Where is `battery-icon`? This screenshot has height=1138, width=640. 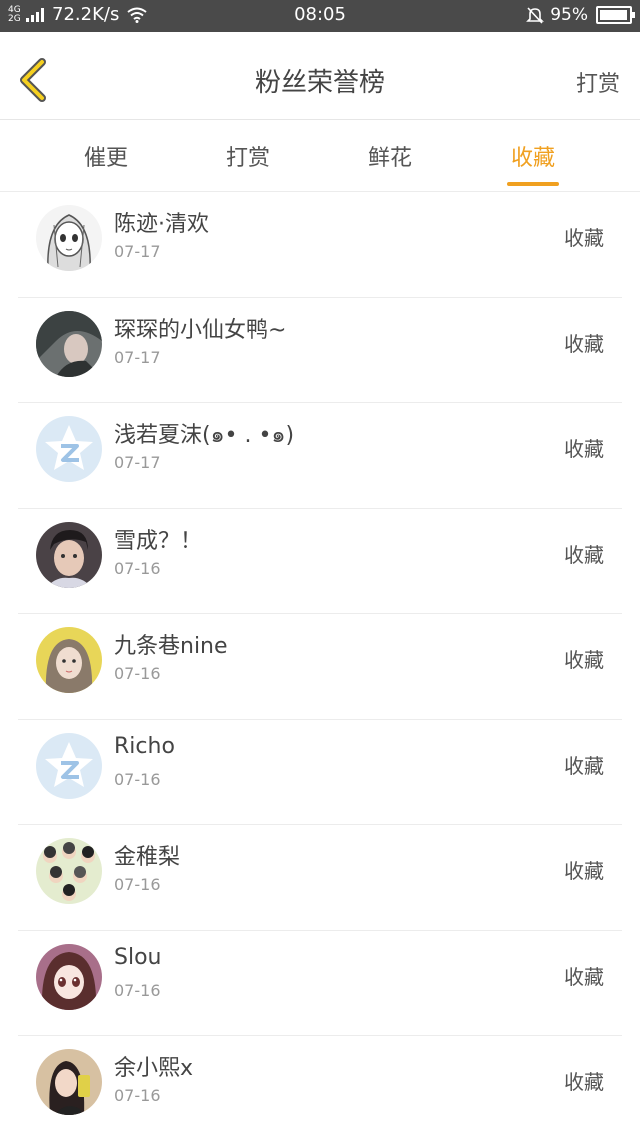 battery-icon is located at coordinates (615, 15).